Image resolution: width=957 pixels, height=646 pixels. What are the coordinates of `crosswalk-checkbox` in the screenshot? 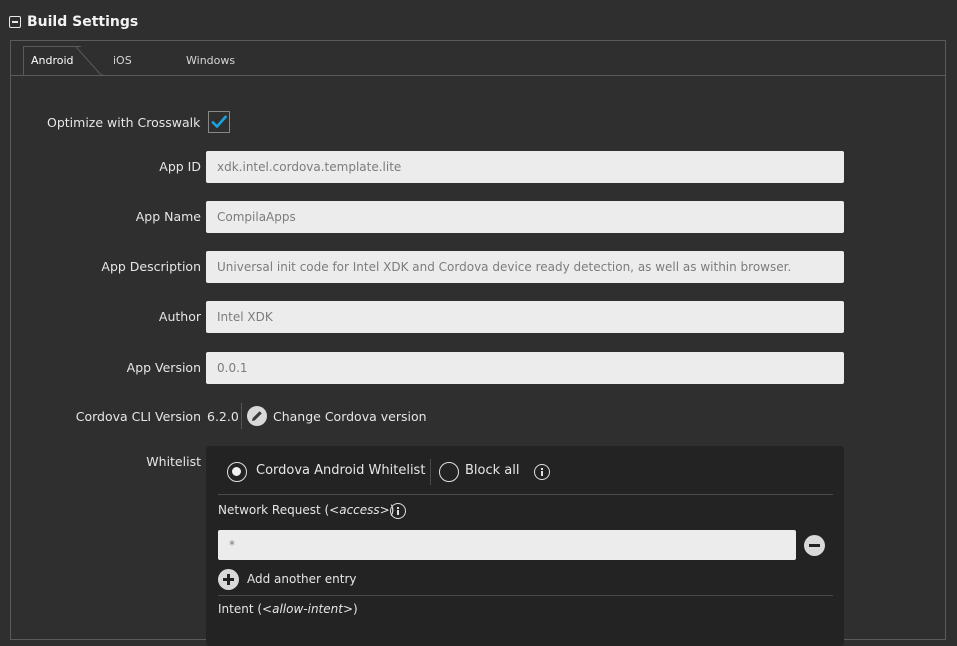 It's located at (219, 122).